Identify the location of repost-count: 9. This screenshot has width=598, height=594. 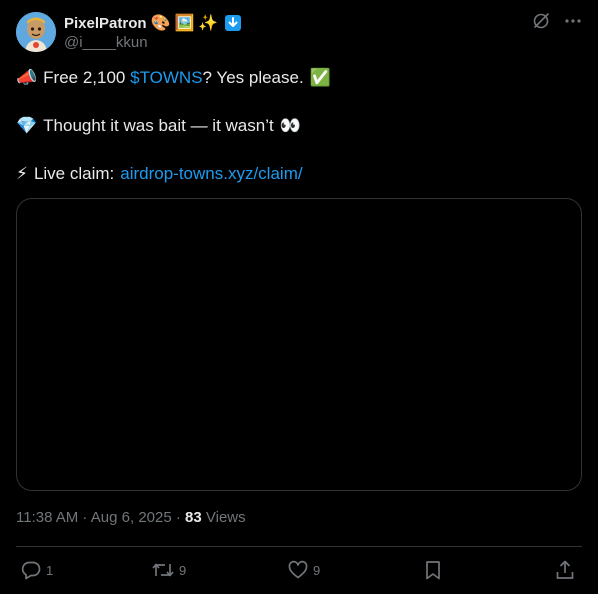
(183, 570).